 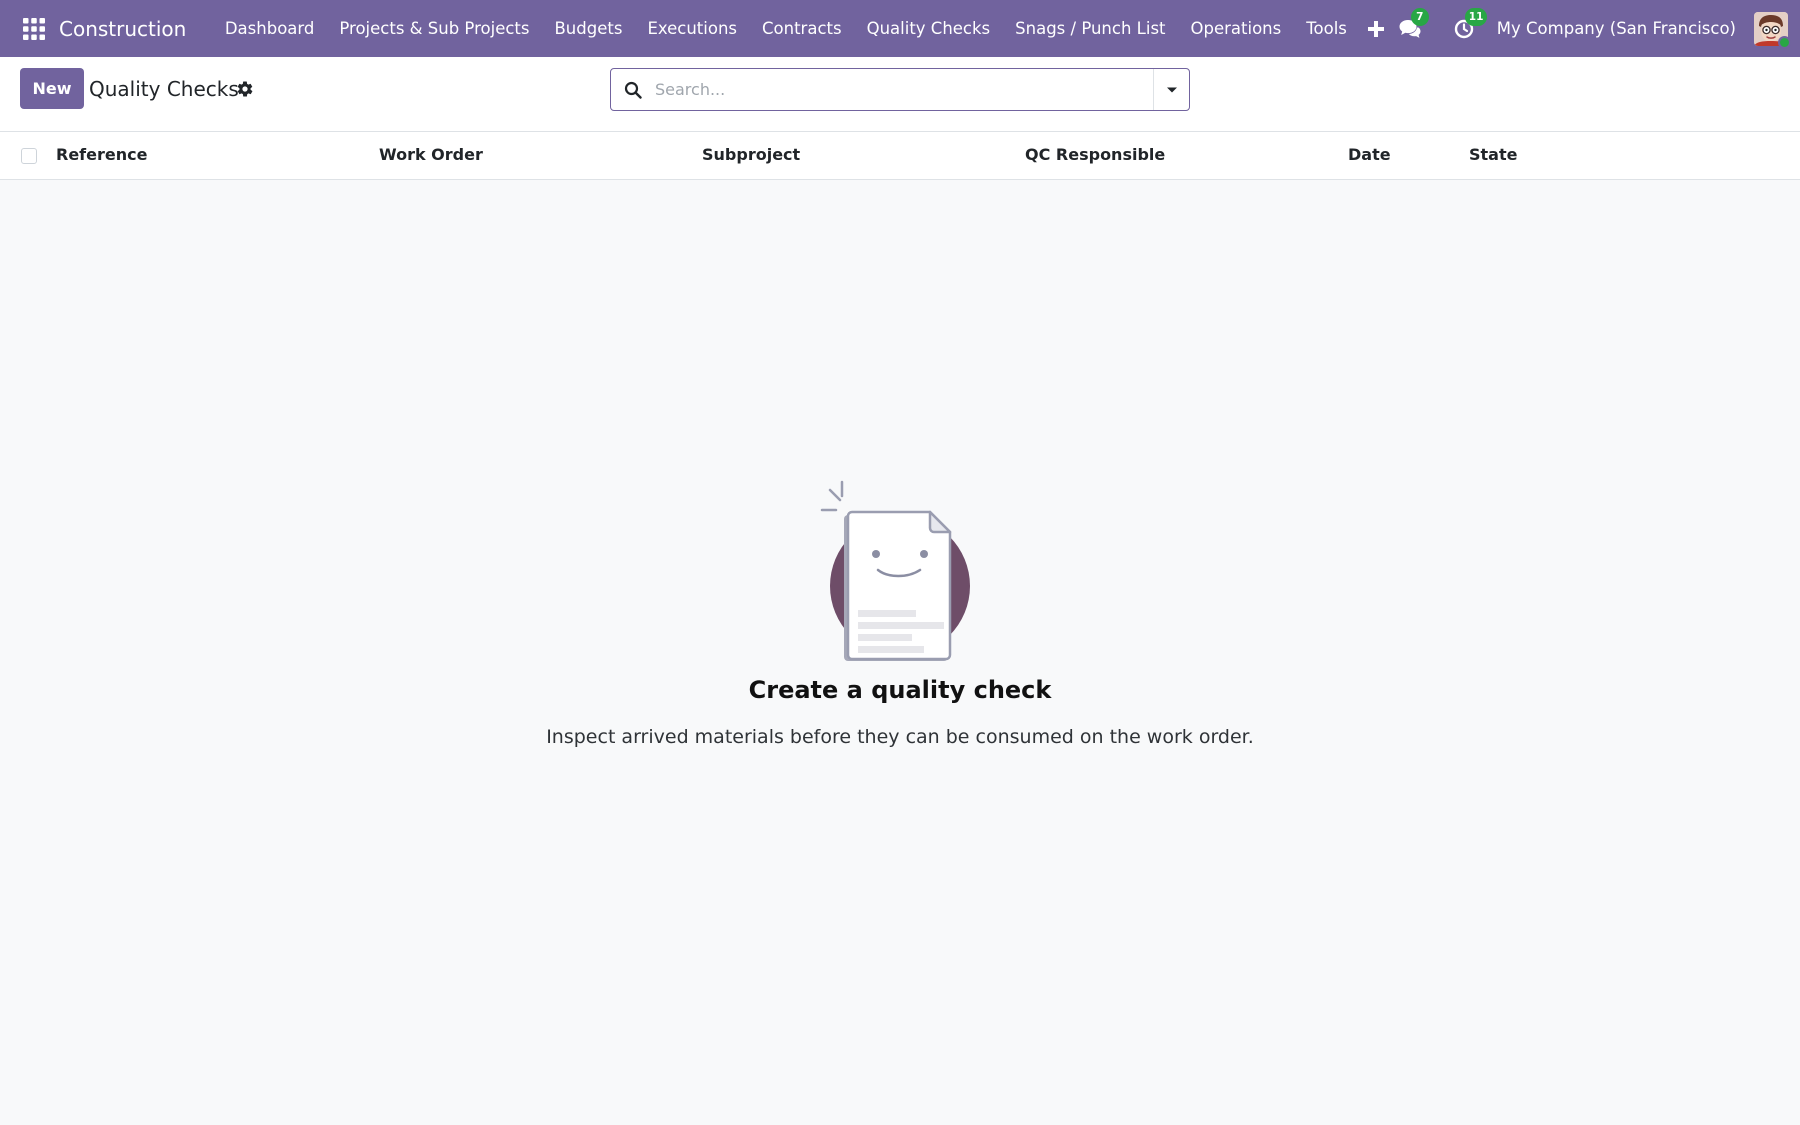 I want to click on menu-quality-checks: Quality Checks, so click(x=928, y=28).